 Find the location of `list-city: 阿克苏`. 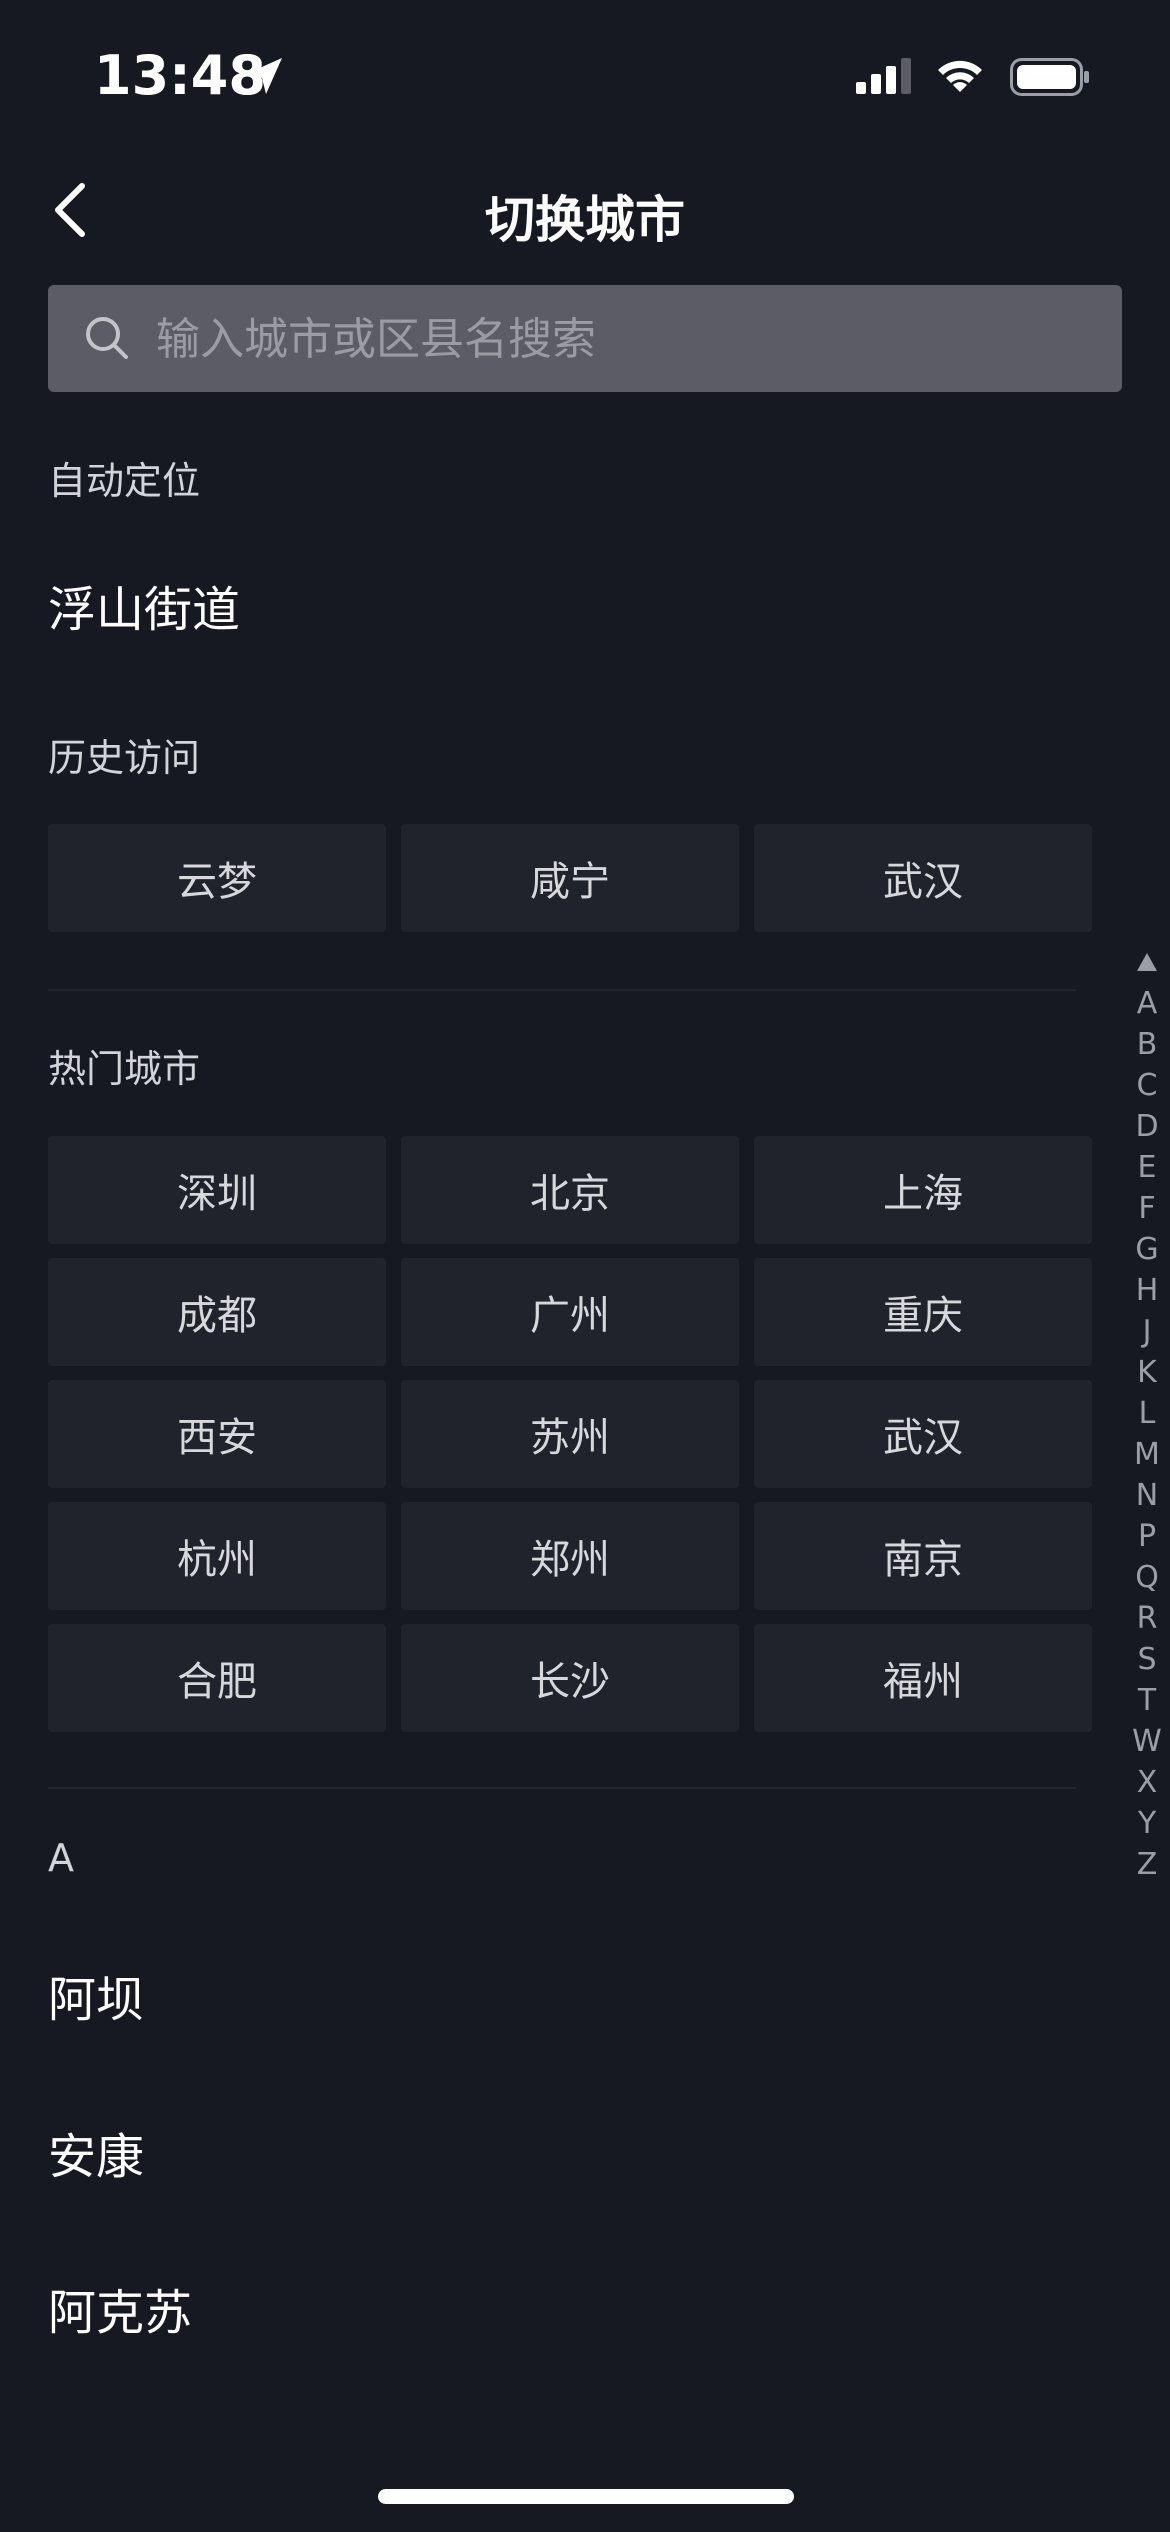

list-city: 阿克苏 is located at coordinates (120, 2308).